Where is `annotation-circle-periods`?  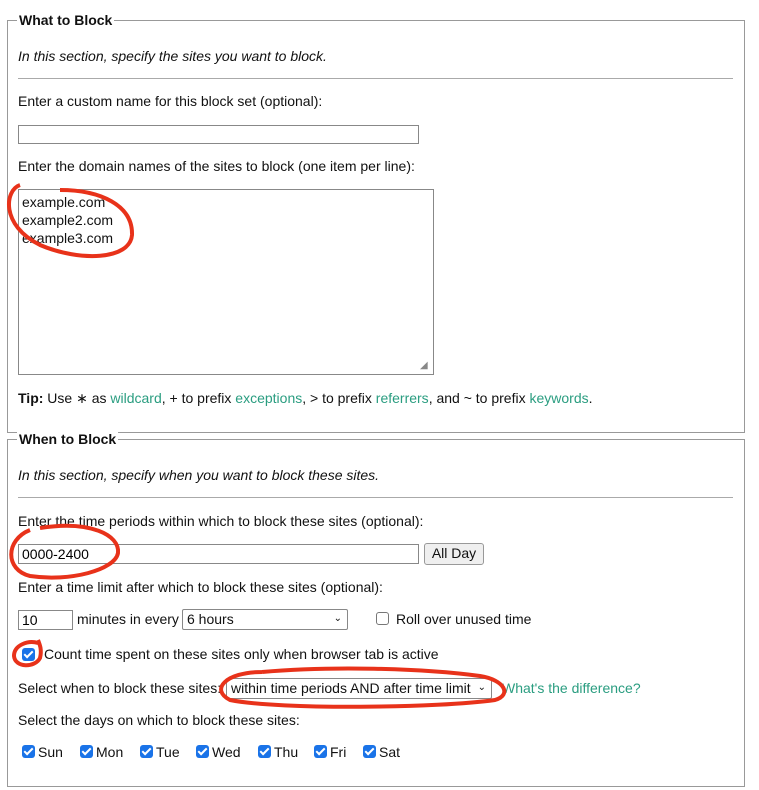
annotation-circle-periods is located at coordinates (65, 551).